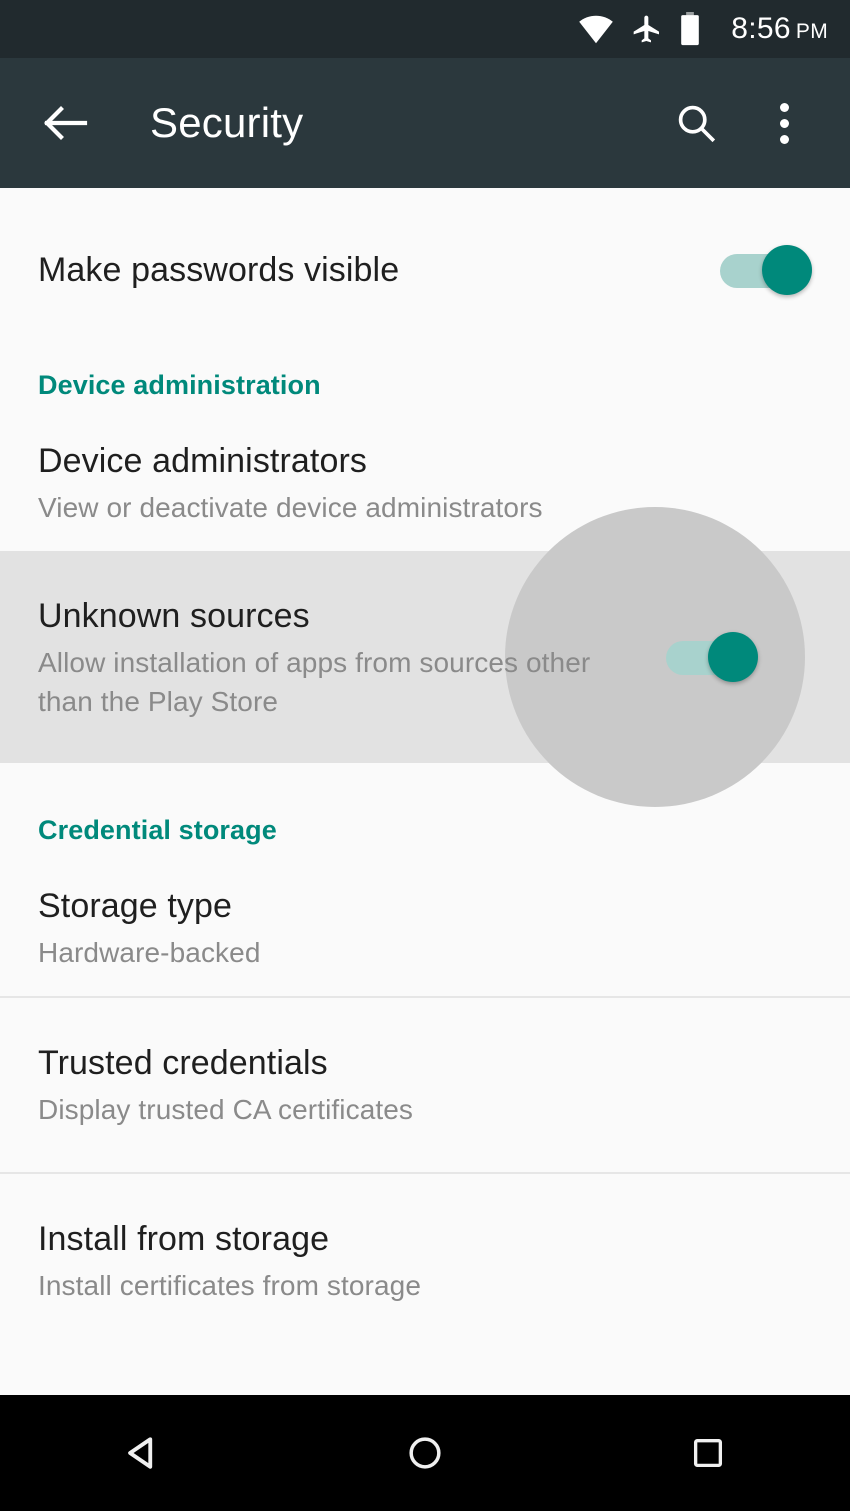 This screenshot has width=850, height=1511. Describe the element at coordinates (229, 1285) in the screenshot. I see `row-summary: Install certificates from storage` at that location.